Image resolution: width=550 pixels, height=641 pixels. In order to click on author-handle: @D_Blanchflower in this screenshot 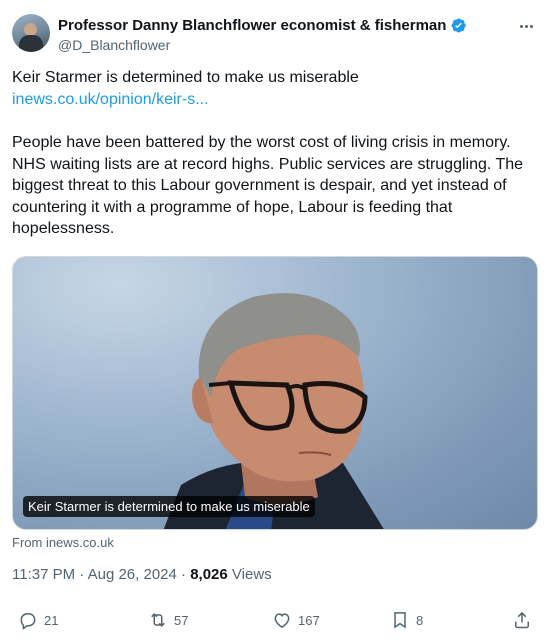, I will do `click(114, 45)`.